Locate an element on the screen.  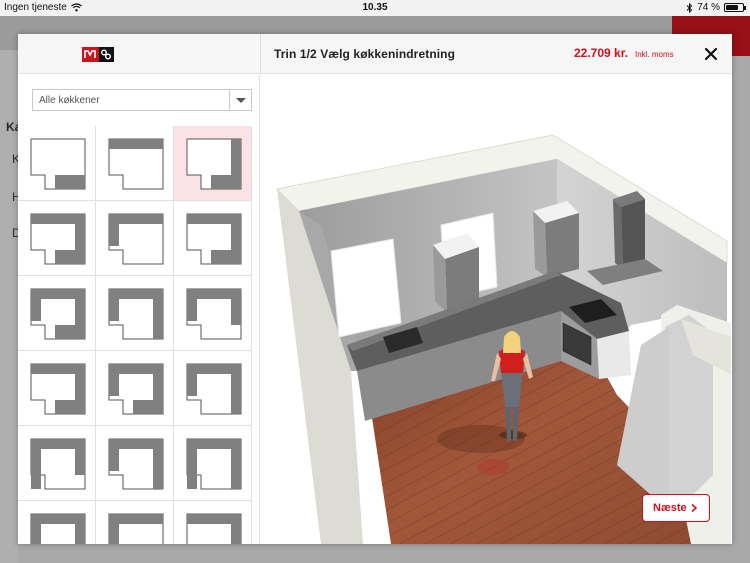
battery-percent: 74 % is located at coordinates (708, 7).